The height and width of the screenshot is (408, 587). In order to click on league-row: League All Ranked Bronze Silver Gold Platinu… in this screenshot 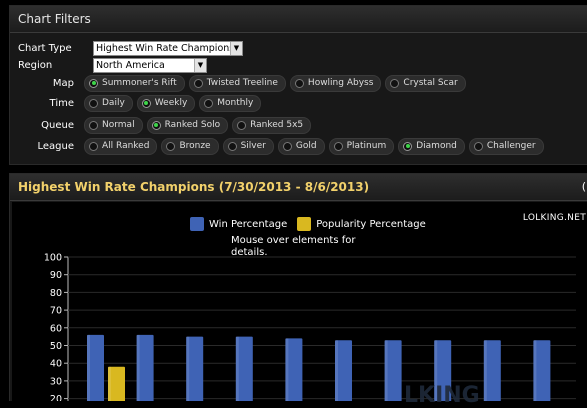, I will do `click(277, 146)`.